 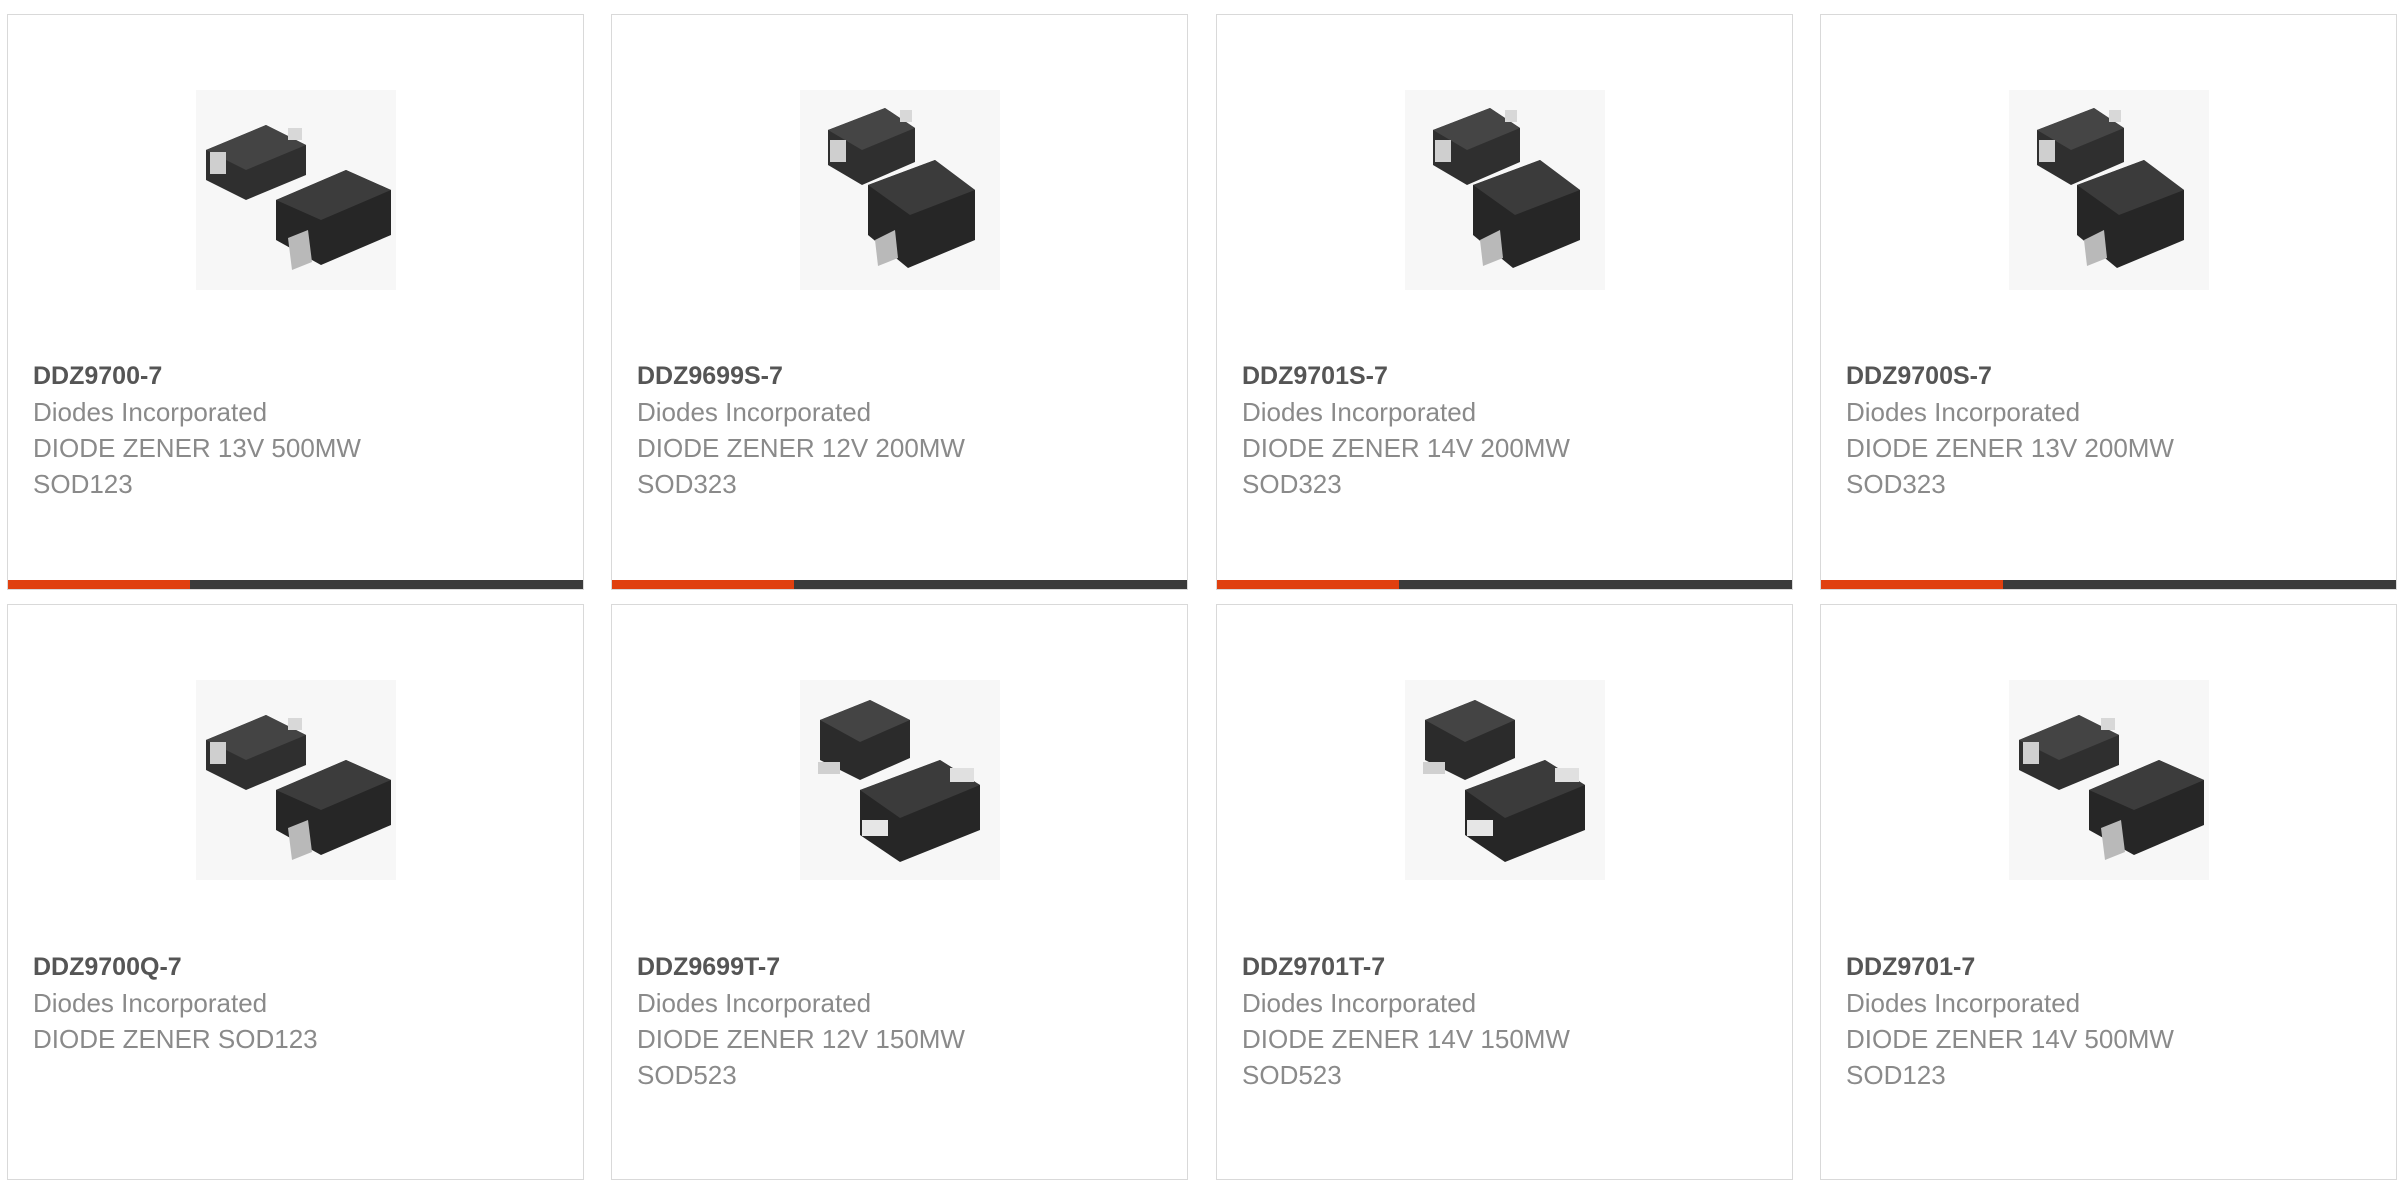 What do you see at coordinates (897, 376) in the screenshot?
I see `part-number: DDZ9699S-7` at bounding box center [897, 376].